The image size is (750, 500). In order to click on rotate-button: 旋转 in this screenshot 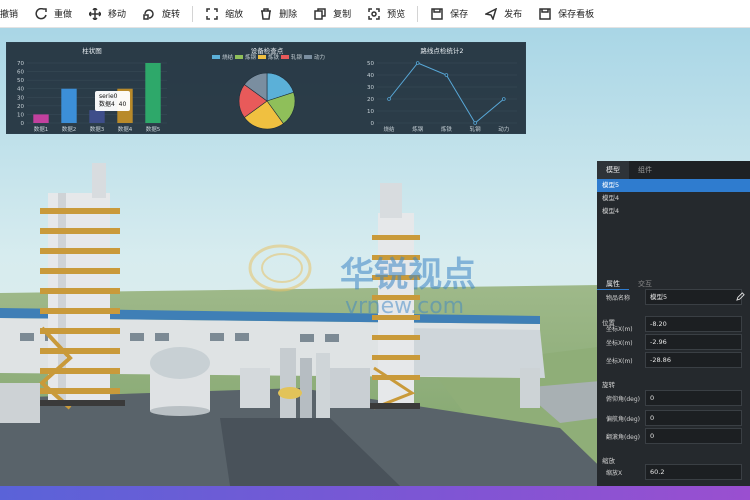, I will do `click(161, 14)`.